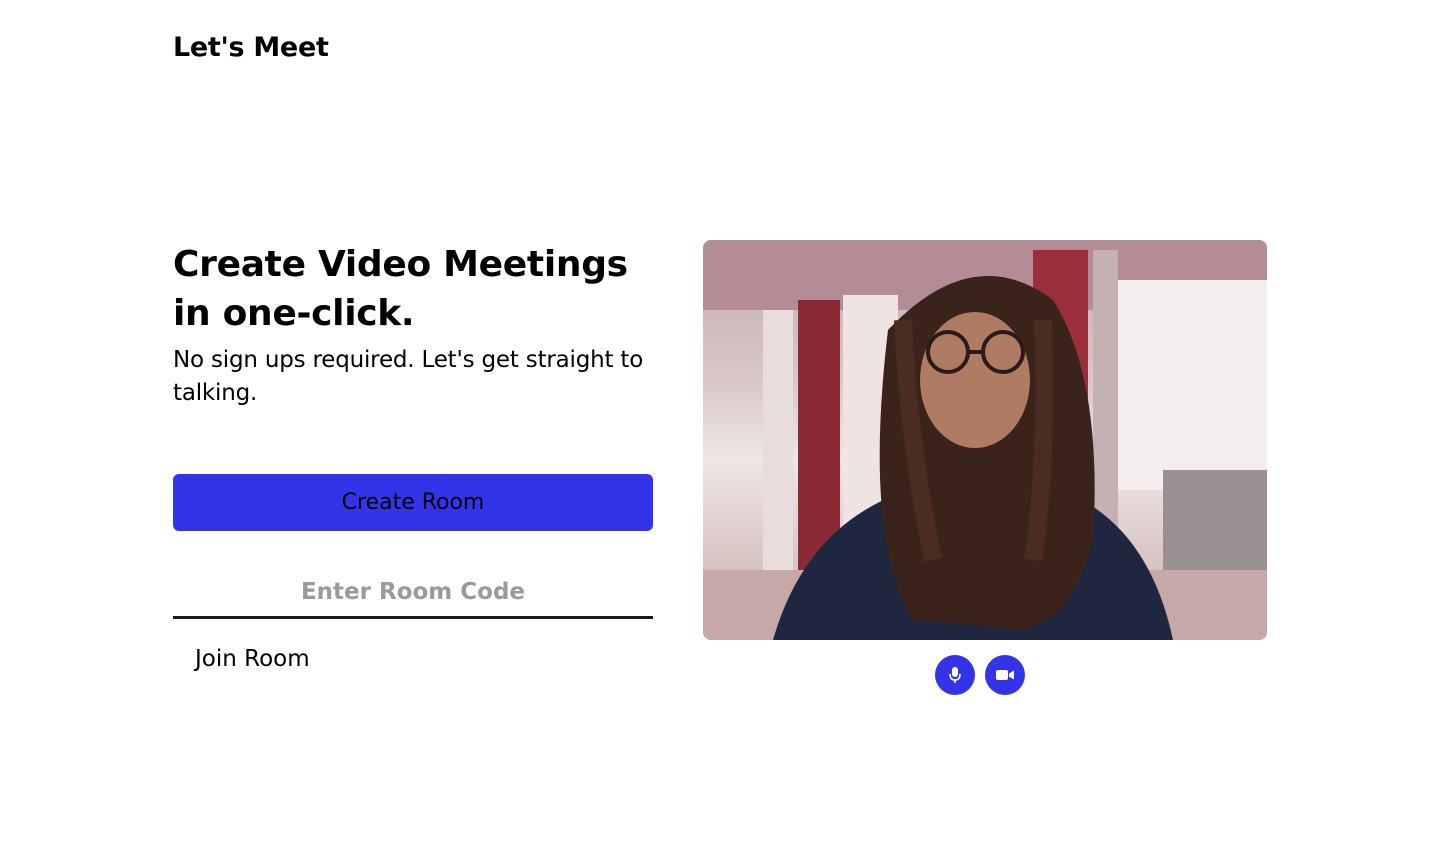  Describe the element at coordinates (400, 289) in the screenshot. I see `page-headline: Create Video Meetings in one-click.` at that location.